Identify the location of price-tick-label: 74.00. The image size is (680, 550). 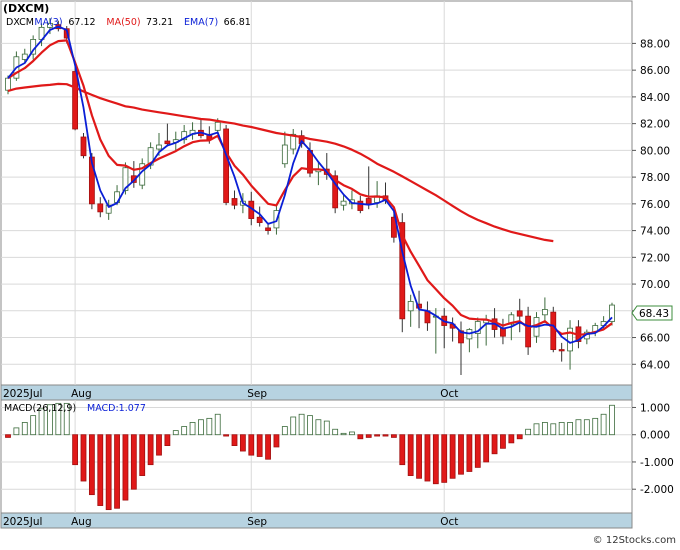
(655, 232).